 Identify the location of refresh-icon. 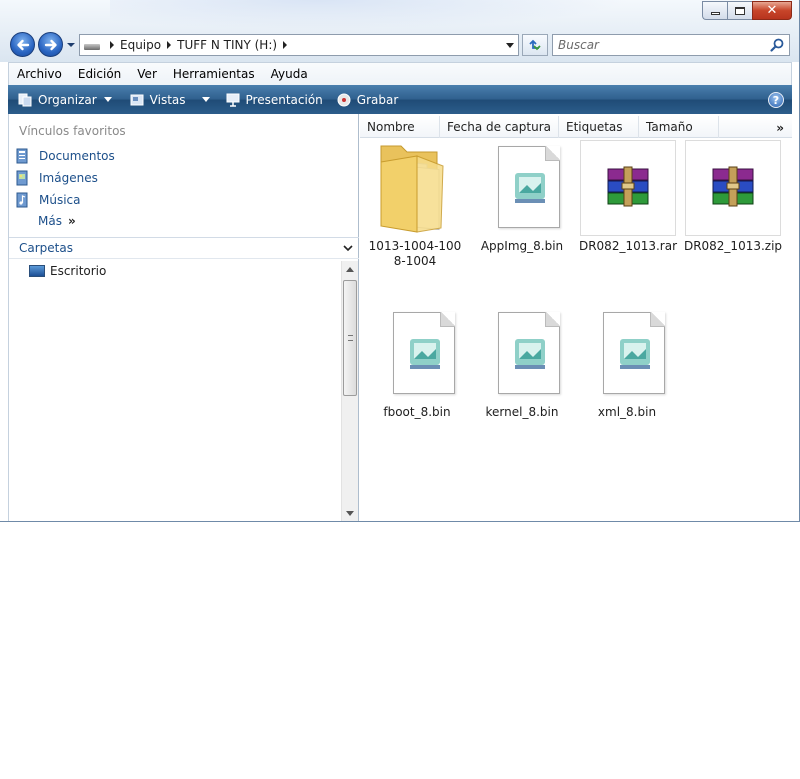
(535, 45).